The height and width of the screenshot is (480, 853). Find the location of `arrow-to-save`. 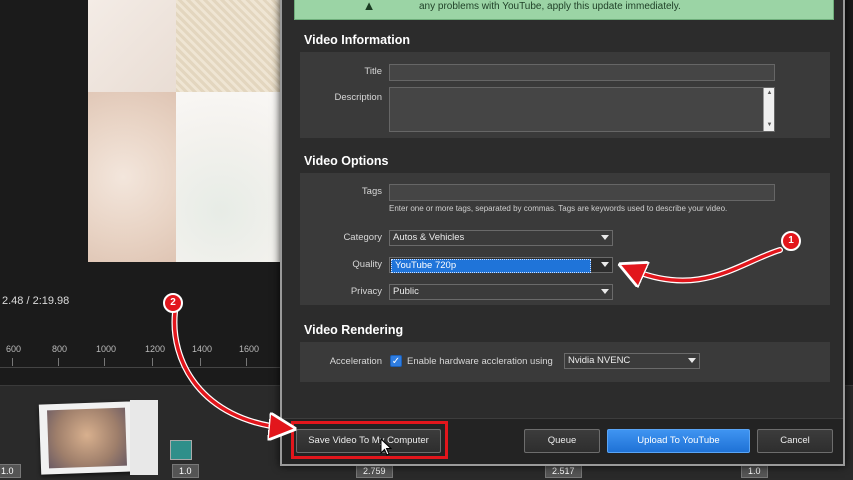

arrow-to-save is located at coordinates (230, 370).